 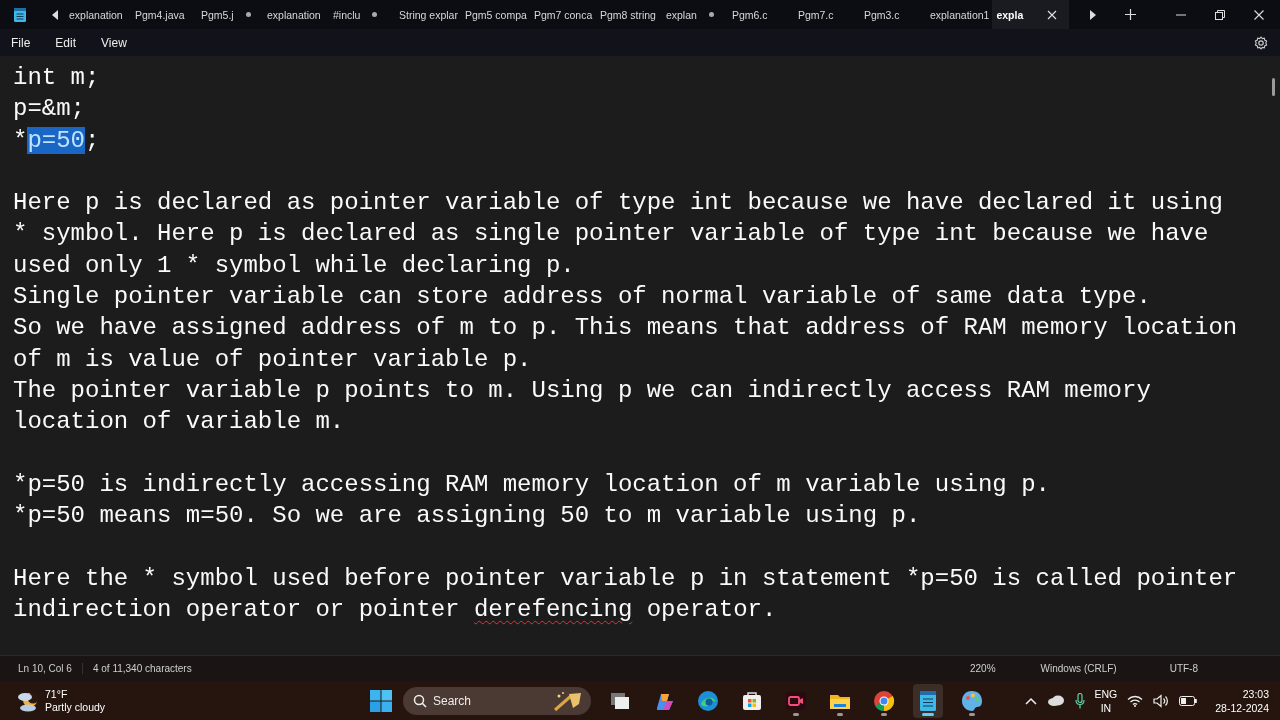 I want to click on tab: Pgm4.java, so click(x=164, y=14).